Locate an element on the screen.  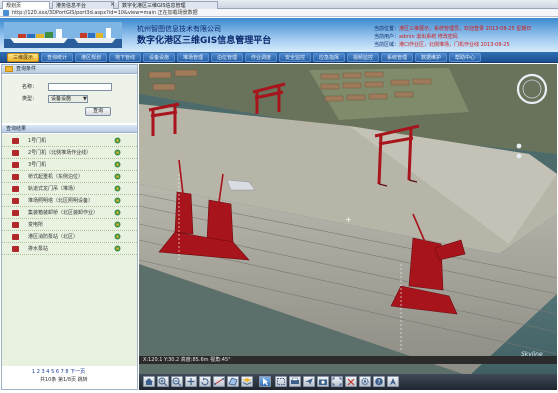
menu-item-help: 帮助中心 is located at coordinates (465, 57).